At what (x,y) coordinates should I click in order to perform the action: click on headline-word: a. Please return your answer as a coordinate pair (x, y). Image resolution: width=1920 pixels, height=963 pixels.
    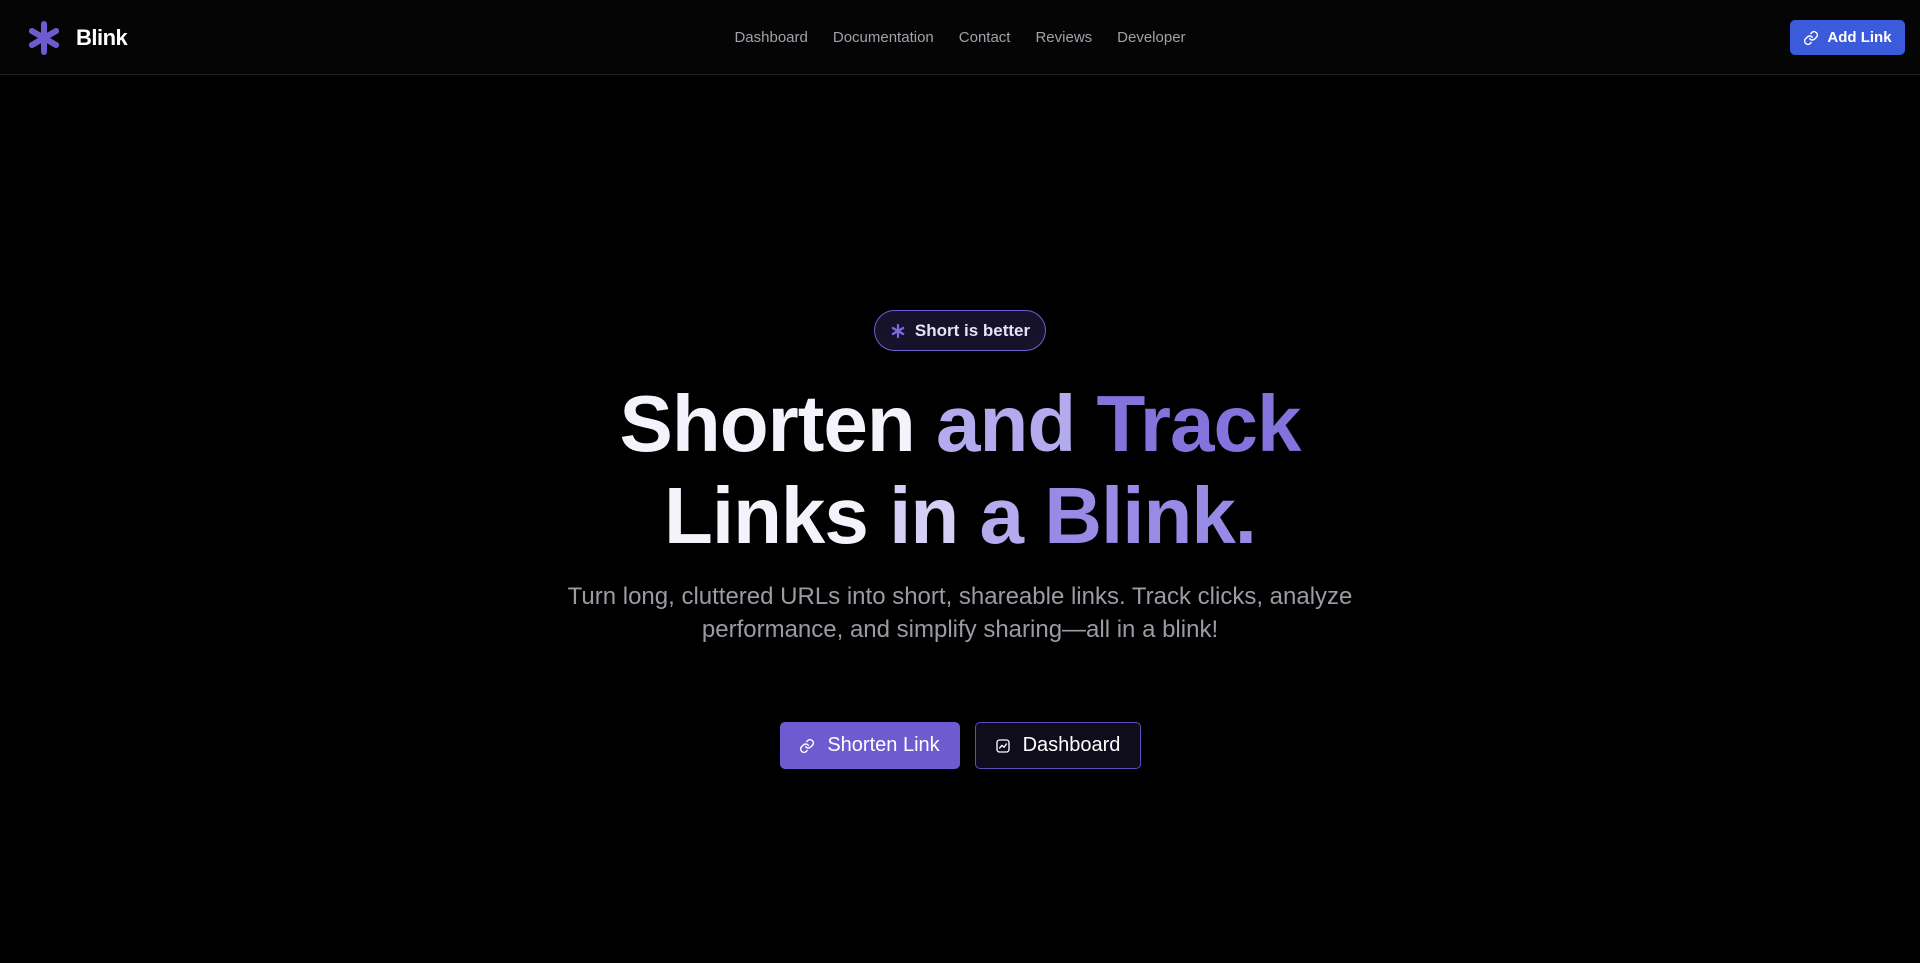
    Looking at the image, I should click on (1001, 515).